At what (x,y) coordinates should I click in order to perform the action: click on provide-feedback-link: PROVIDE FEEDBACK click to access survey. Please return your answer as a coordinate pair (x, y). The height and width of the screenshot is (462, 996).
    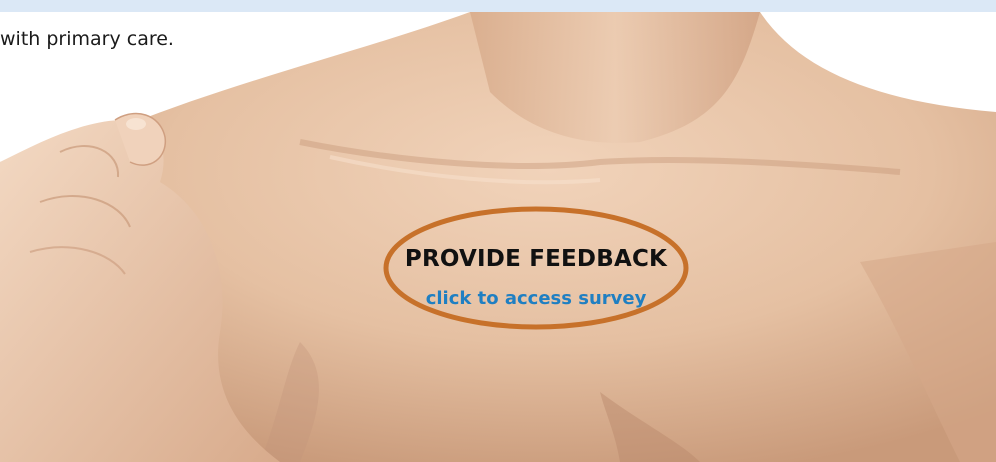
    Looking at the image, I should click on (536, 268).